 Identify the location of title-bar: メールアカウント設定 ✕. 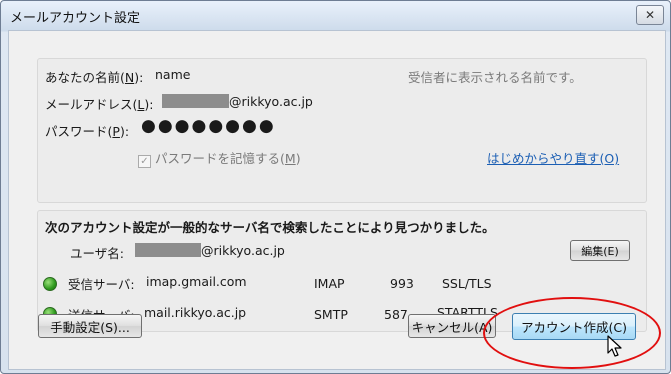
(335, 15).